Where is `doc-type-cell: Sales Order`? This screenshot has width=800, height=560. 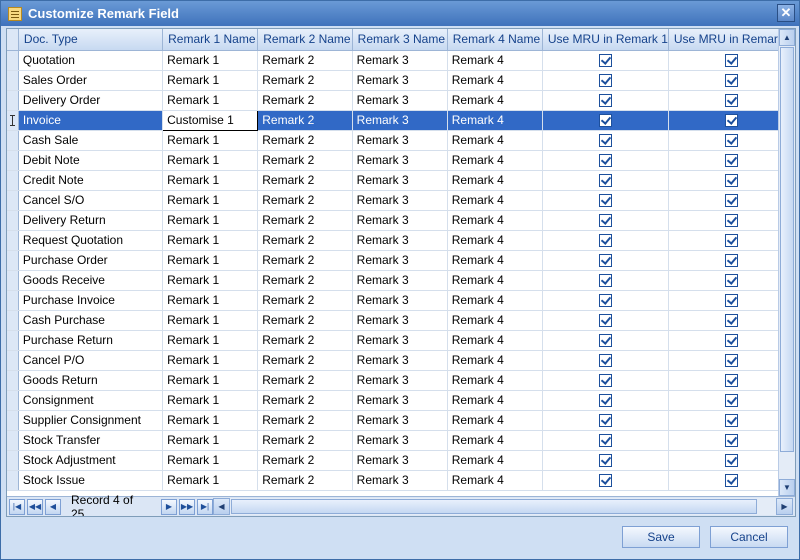 doc-type-cell: Sales Order is located at coordinates (91, 80).